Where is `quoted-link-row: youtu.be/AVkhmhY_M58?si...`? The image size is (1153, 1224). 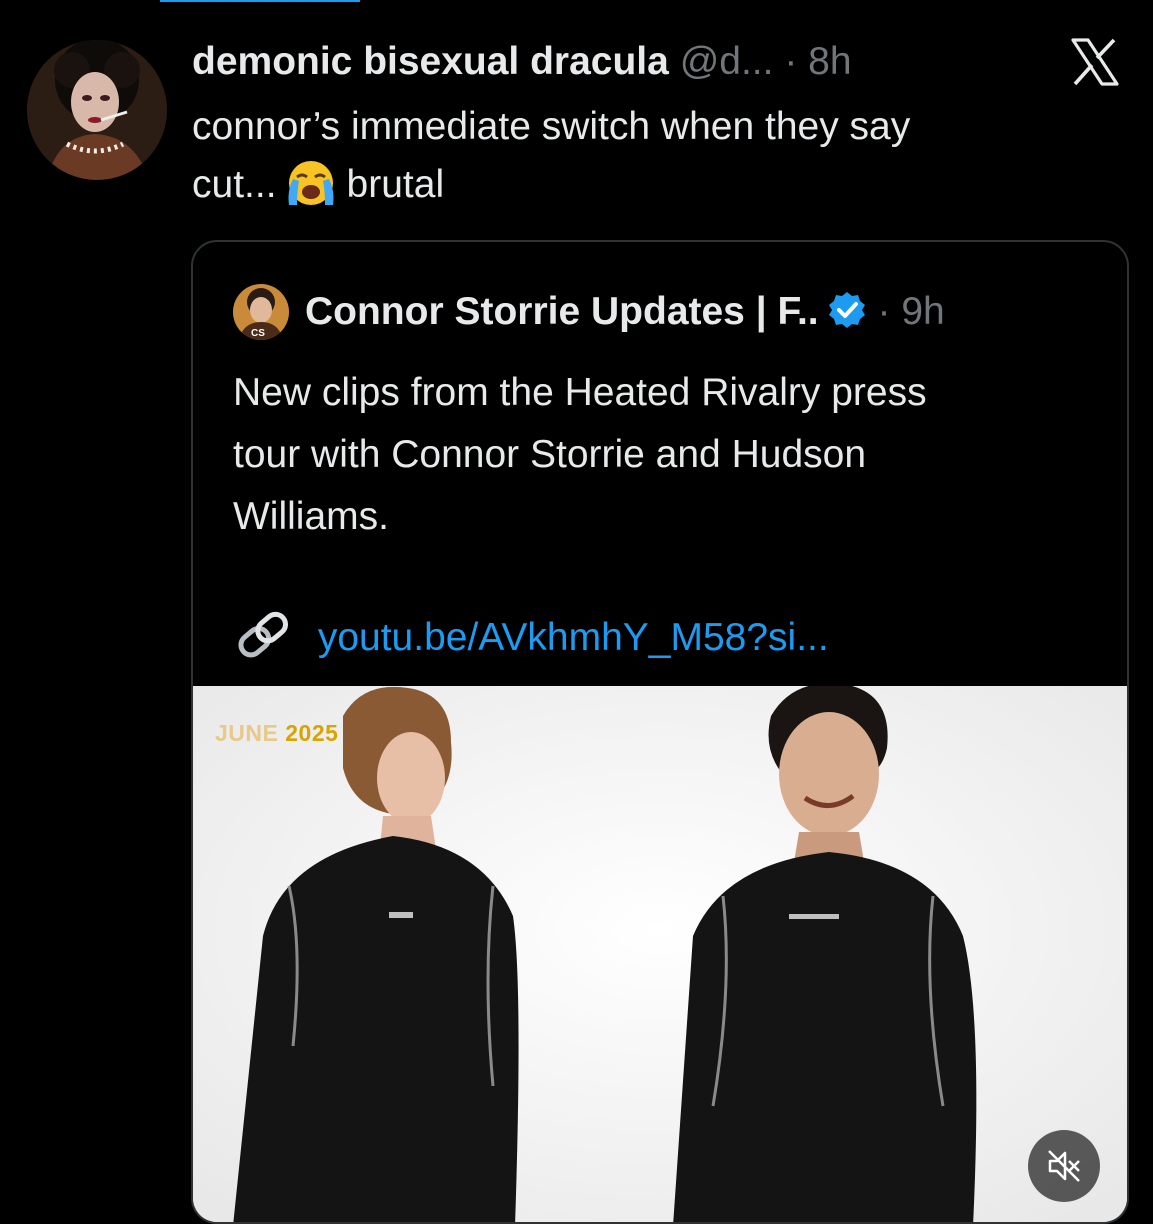 quoted-link-row: youtu.be/AVkhmhY_M58?si... is located at coordinates (531, 638).